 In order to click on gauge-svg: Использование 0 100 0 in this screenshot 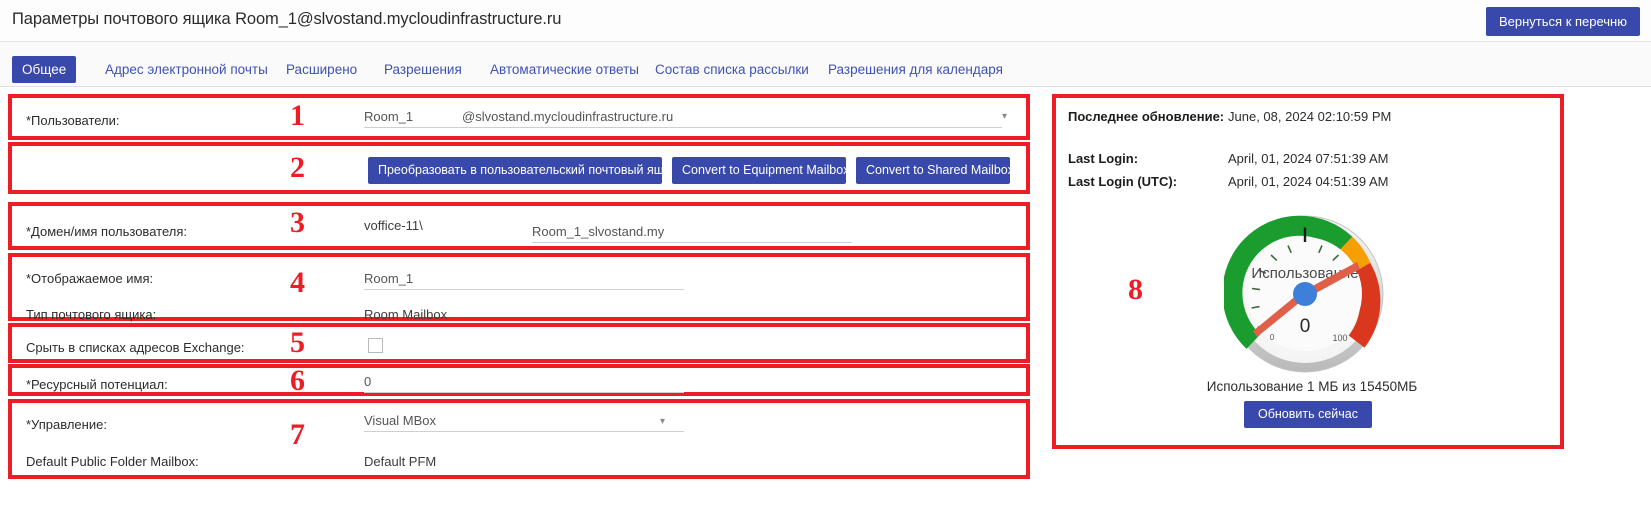, I will do `click(1303, 294)`.